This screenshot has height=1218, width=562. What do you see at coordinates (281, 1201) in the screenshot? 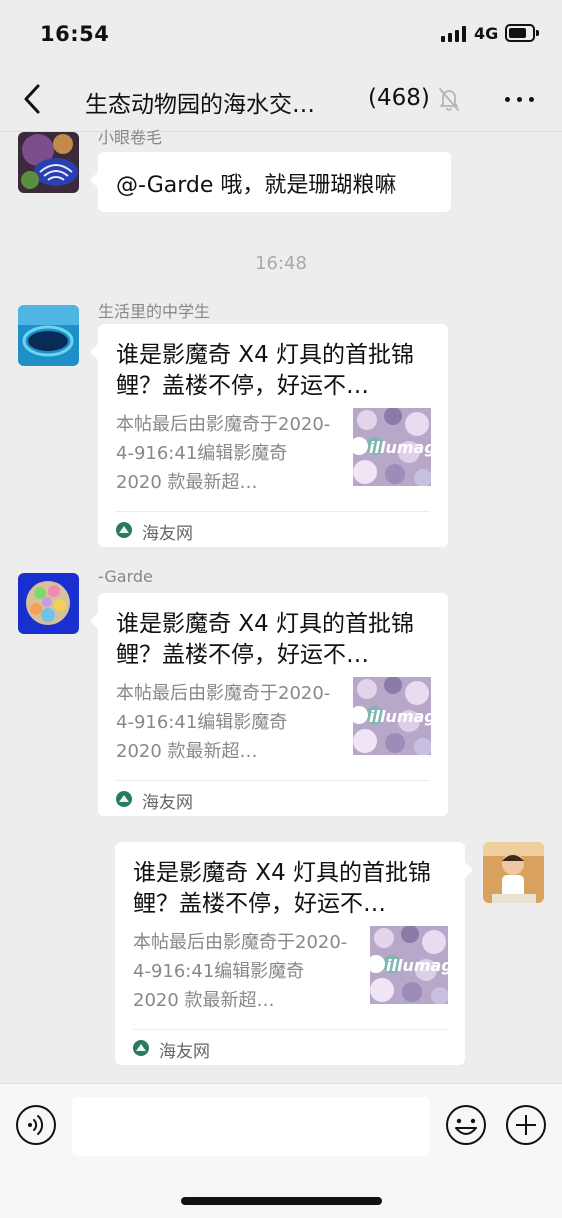
I see `home-indicator` at bounding box center [281, 1201].